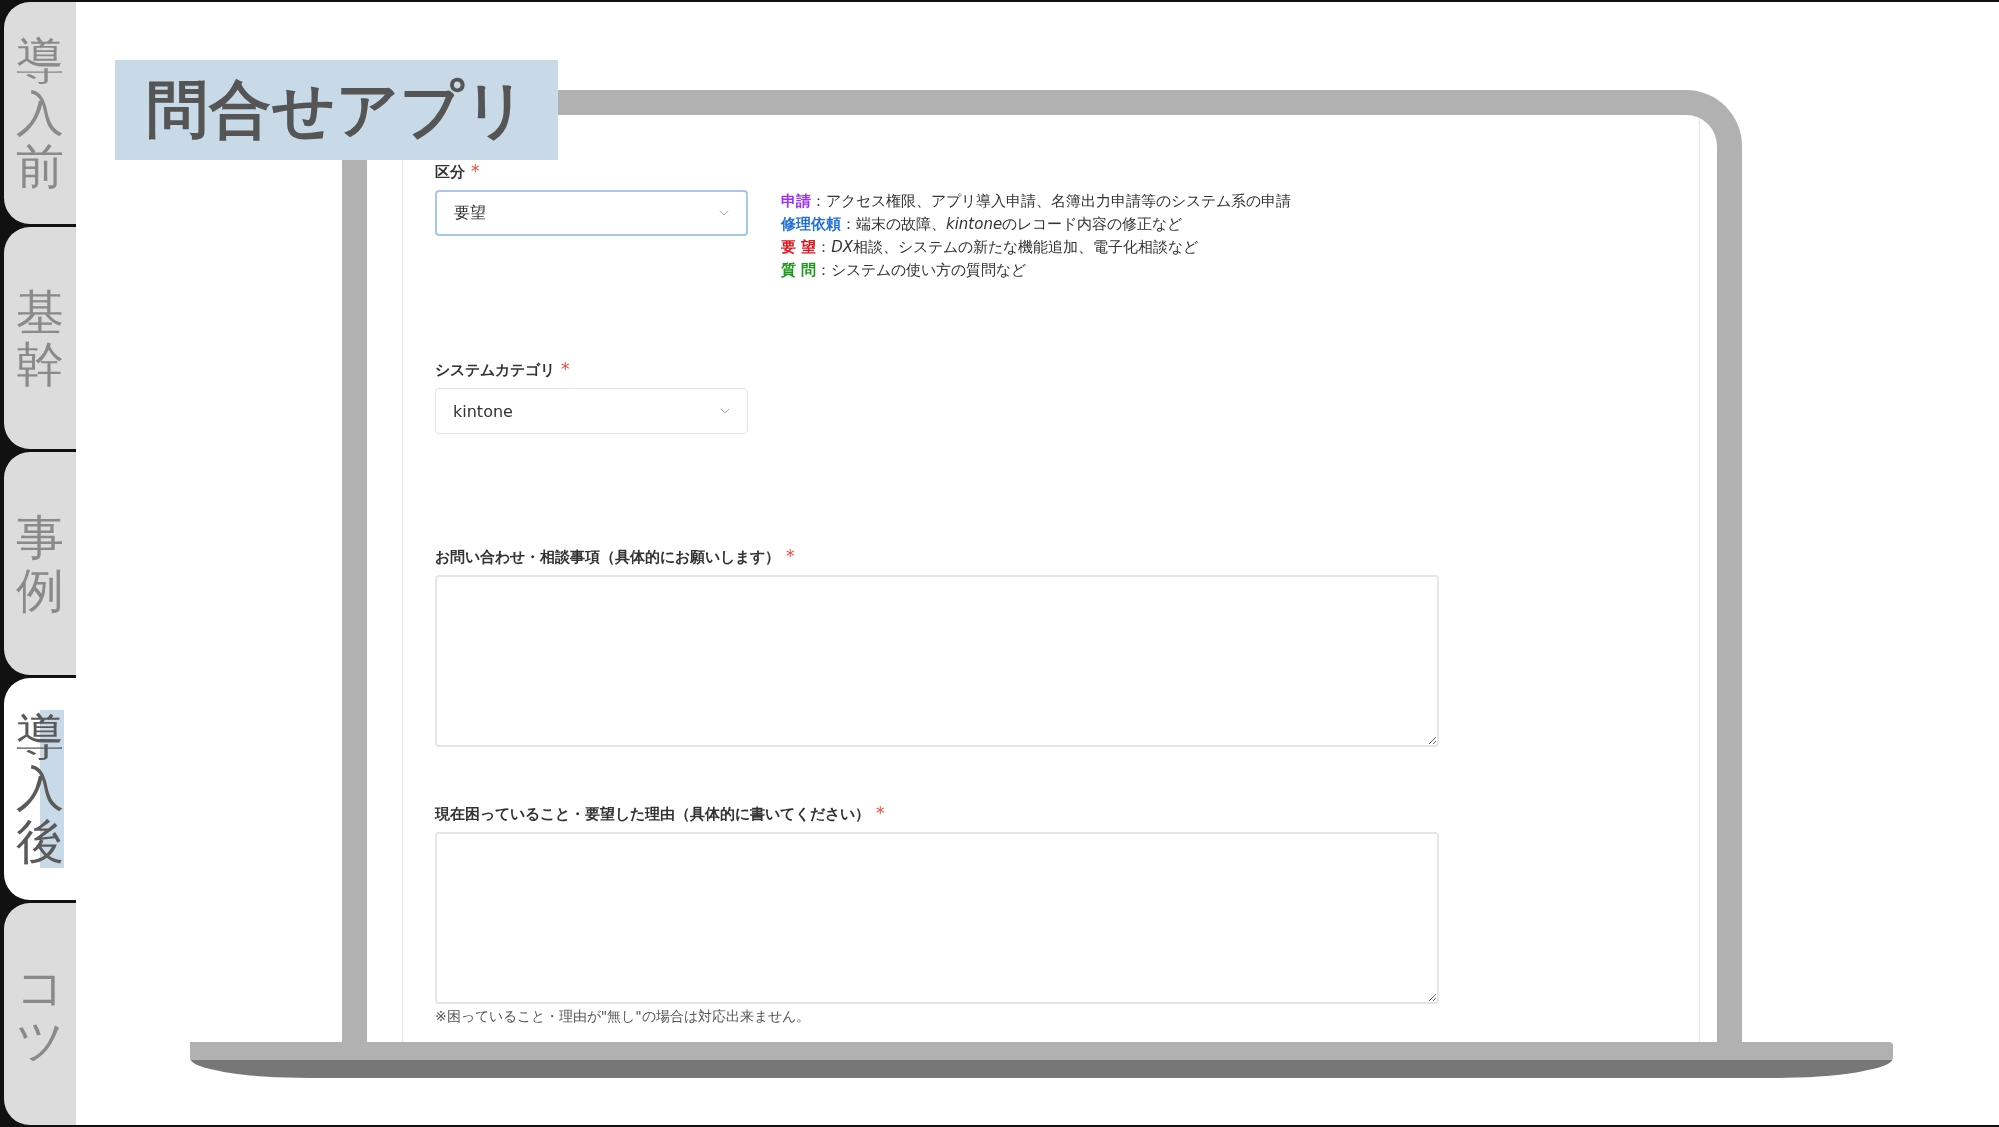 This screenshot has width=1999, height=1127. What do you see at coordinates (591, 411) in the screenshot?
I see `dropdown: kintone` at bounding box center [591, 411].